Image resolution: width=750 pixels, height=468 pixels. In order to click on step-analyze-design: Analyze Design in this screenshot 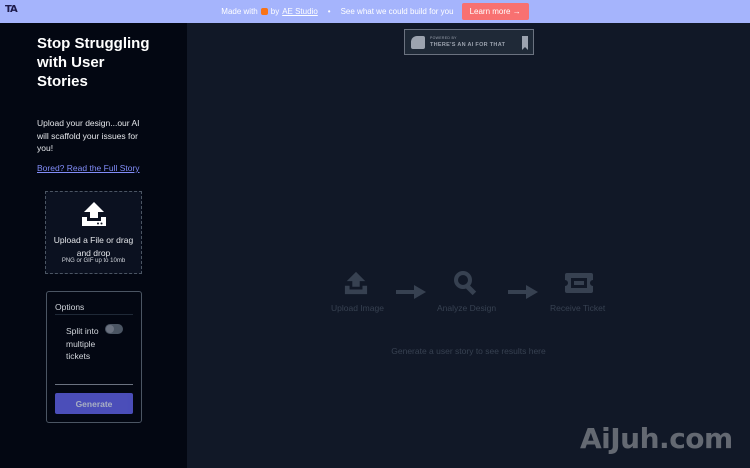, I will do `click(467, 308)`.